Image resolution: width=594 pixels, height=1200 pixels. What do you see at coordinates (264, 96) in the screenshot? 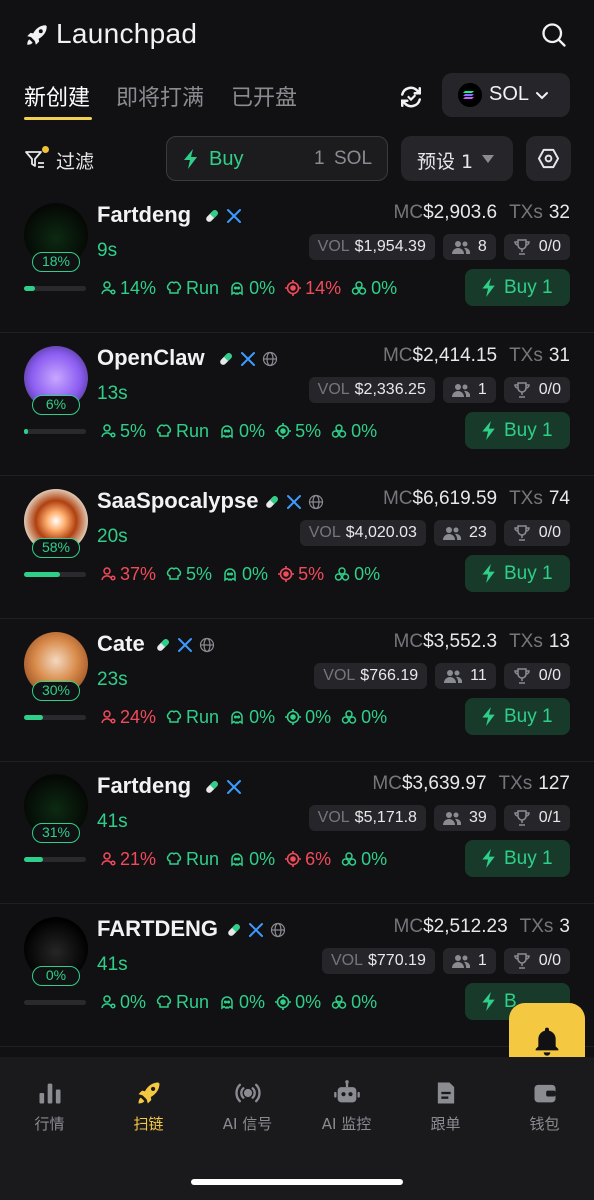
I see `tab-opened: 已开盘` at bounding box center [264, 96].